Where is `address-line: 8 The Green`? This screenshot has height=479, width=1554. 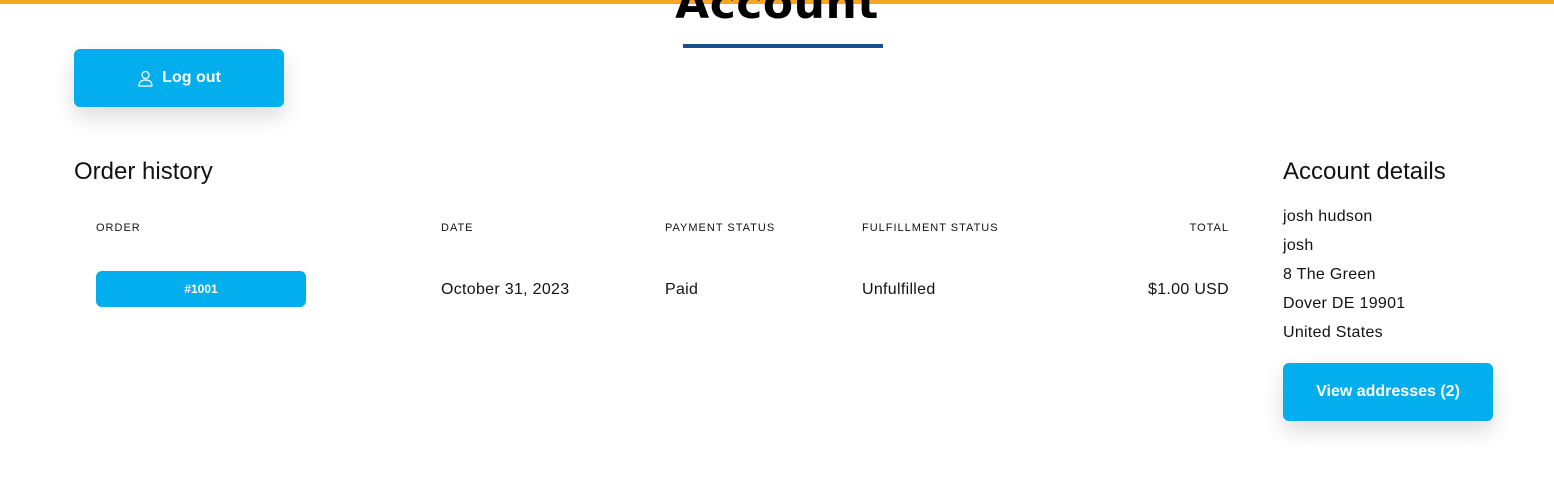
address-line: 8 The Green is located at coordinates (1329, 274).